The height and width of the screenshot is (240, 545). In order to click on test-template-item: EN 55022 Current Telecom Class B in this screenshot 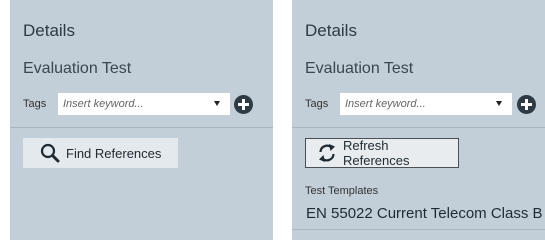, I will do `click(424, 213)`.